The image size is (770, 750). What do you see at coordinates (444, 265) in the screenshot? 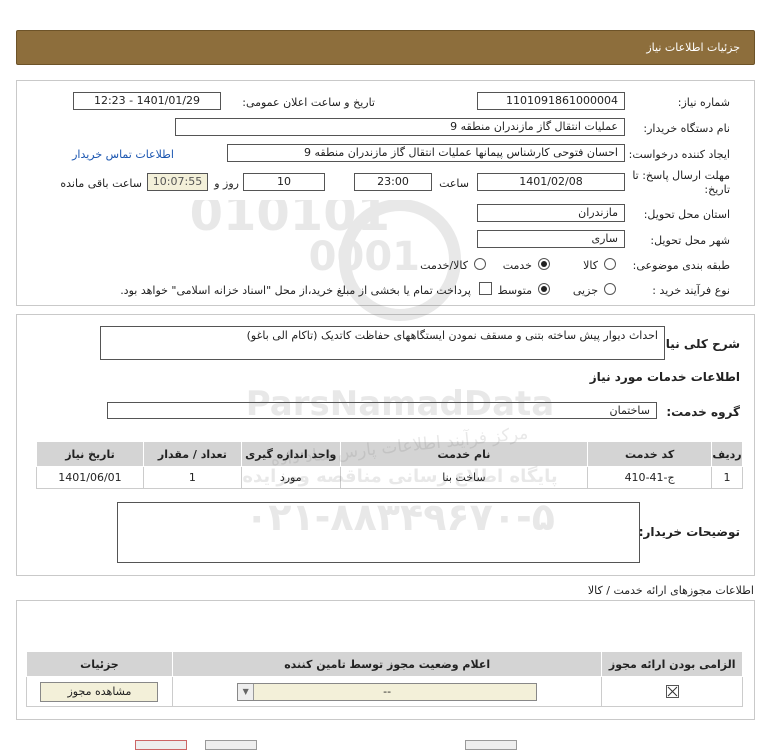
I see `category-label-goods-service: کالا/خدمت` at bounding box center [444, 265].